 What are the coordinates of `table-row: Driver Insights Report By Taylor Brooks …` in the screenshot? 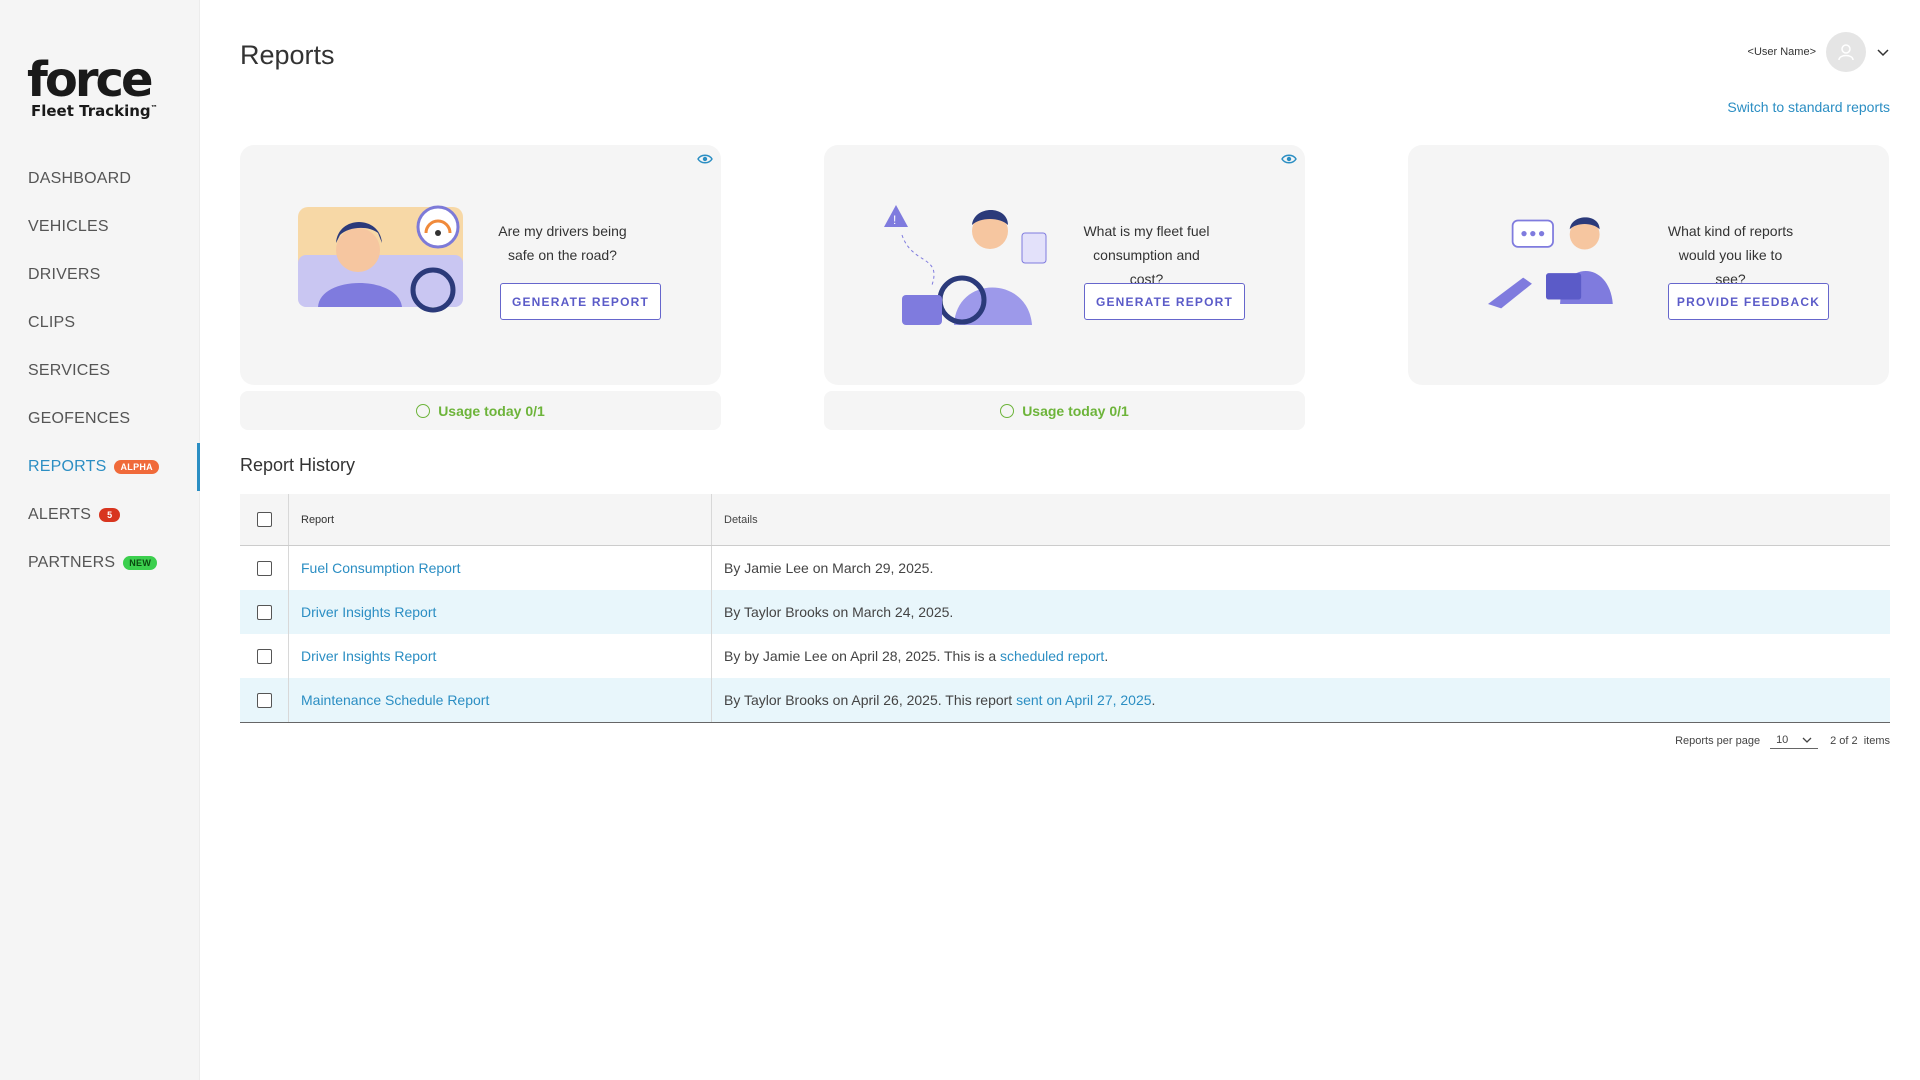 It's located at (1065, 612).